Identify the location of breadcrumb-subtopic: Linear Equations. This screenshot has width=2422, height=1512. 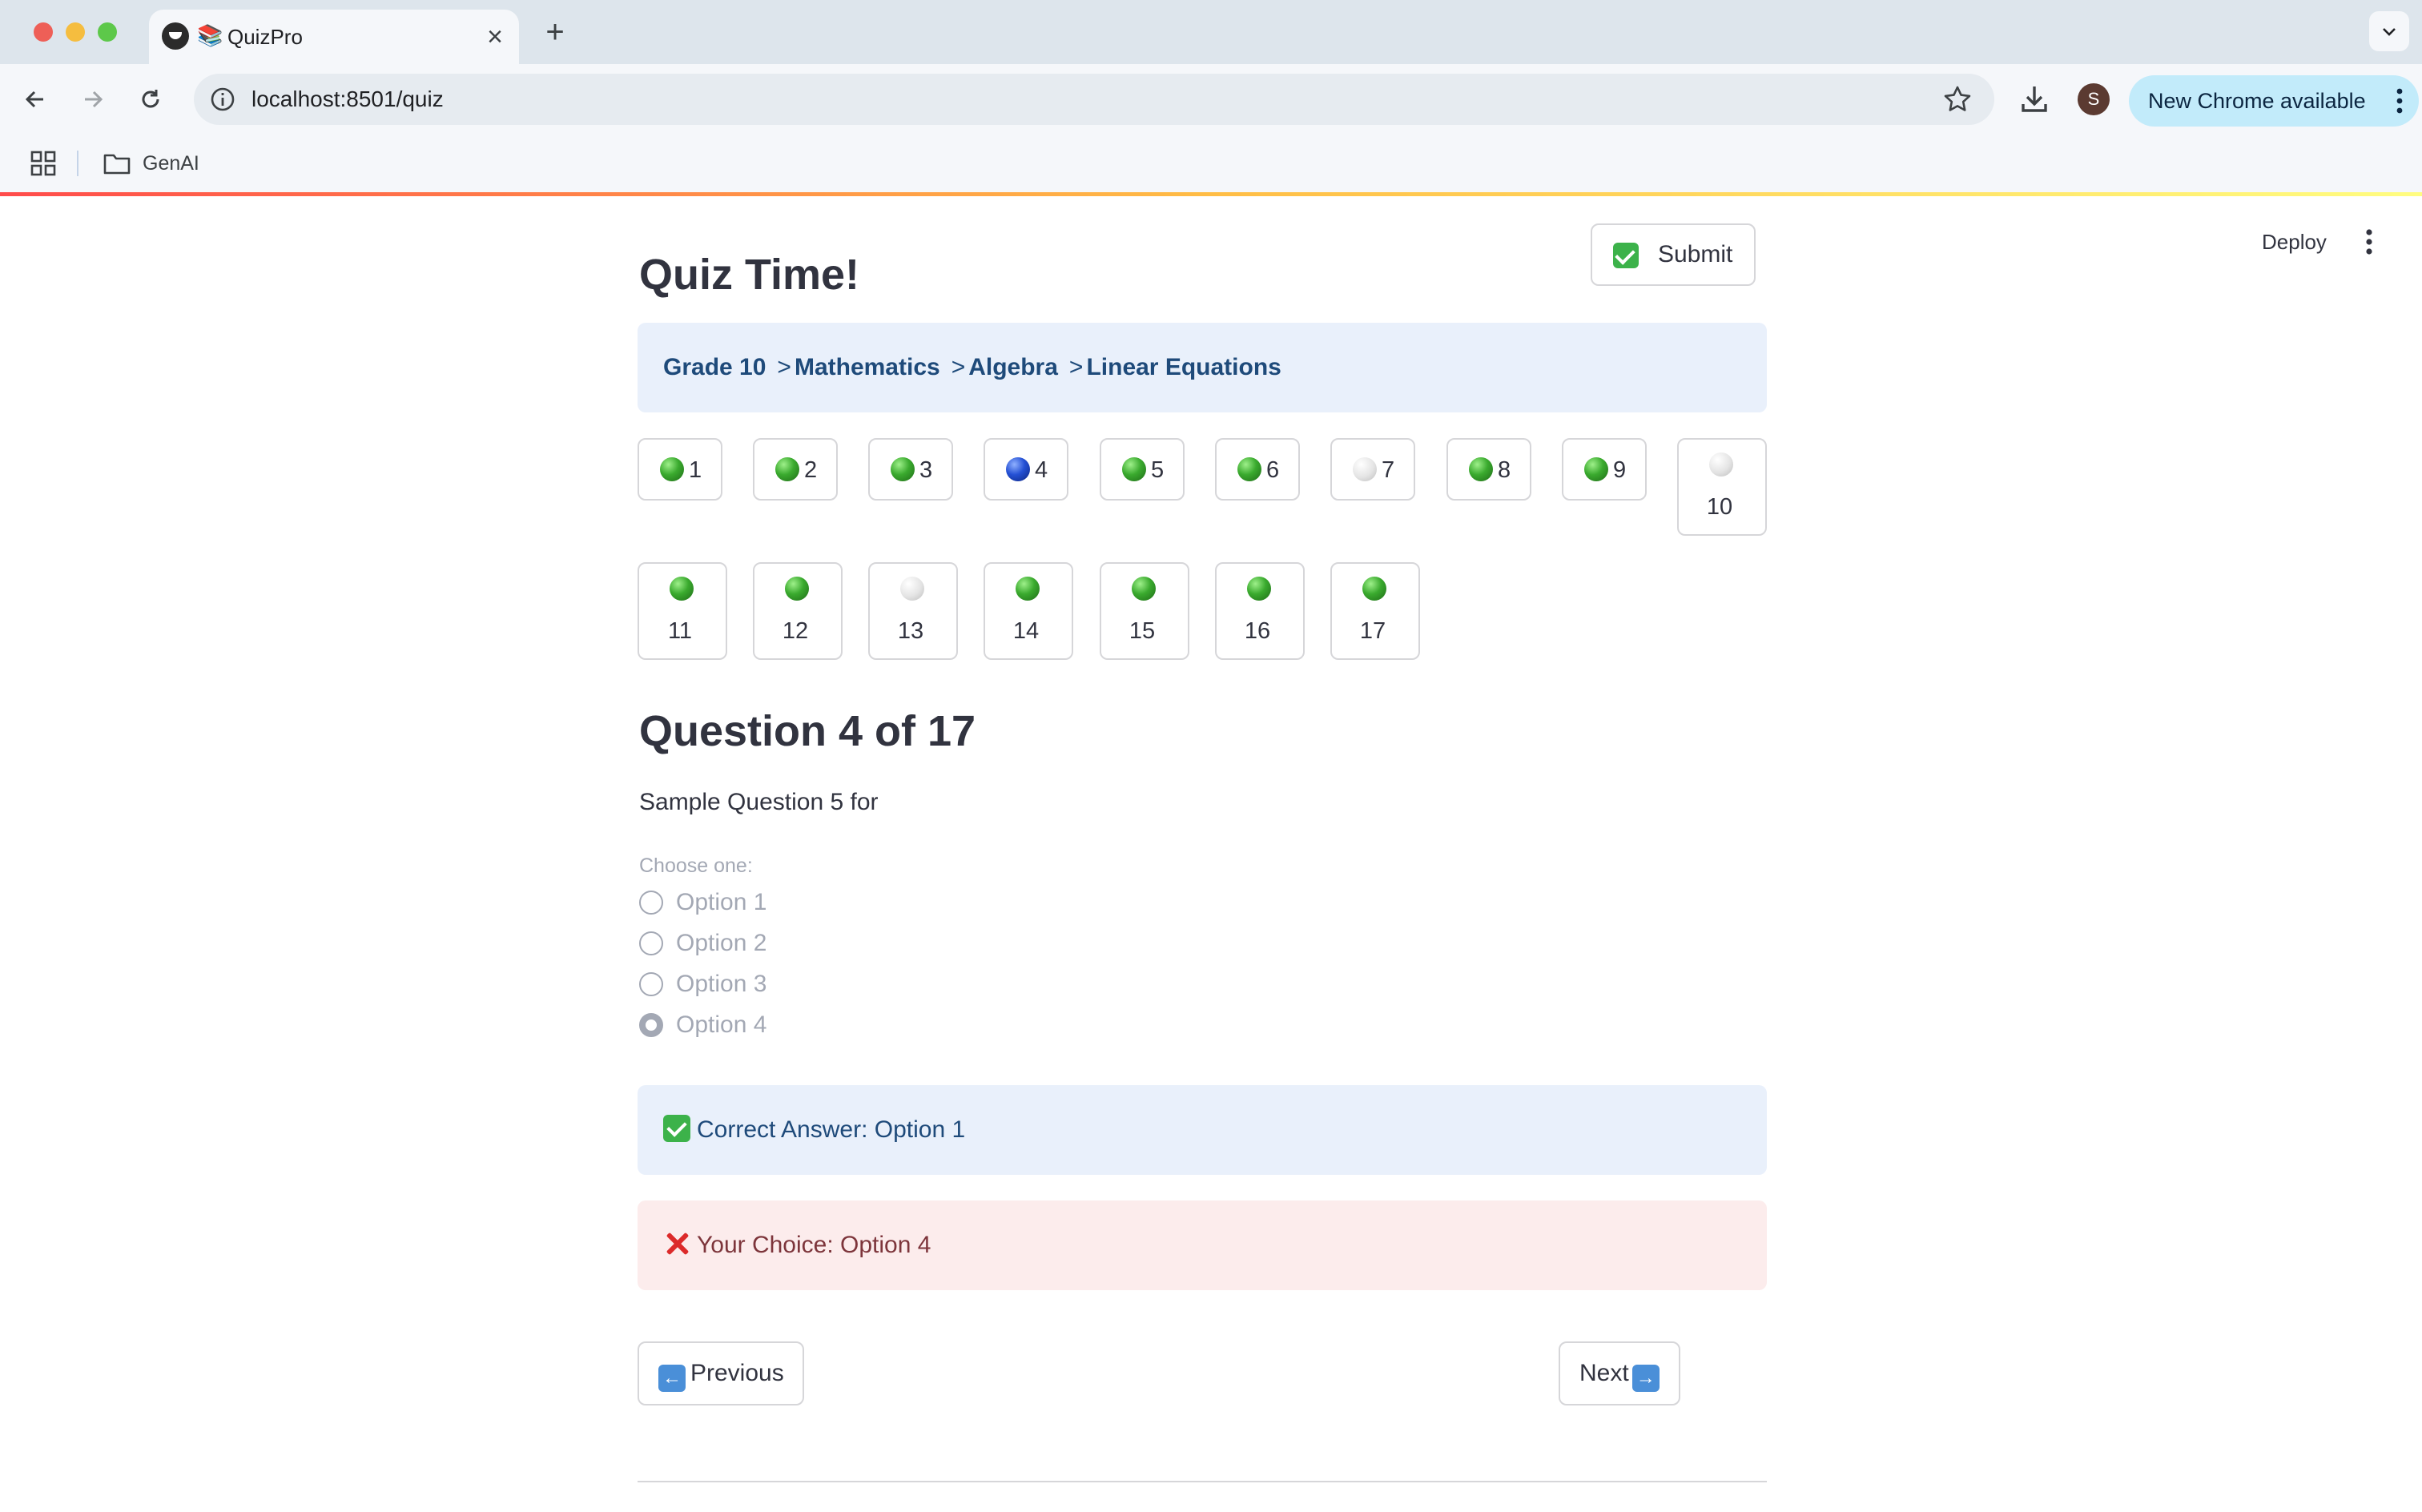
(1183, 367).